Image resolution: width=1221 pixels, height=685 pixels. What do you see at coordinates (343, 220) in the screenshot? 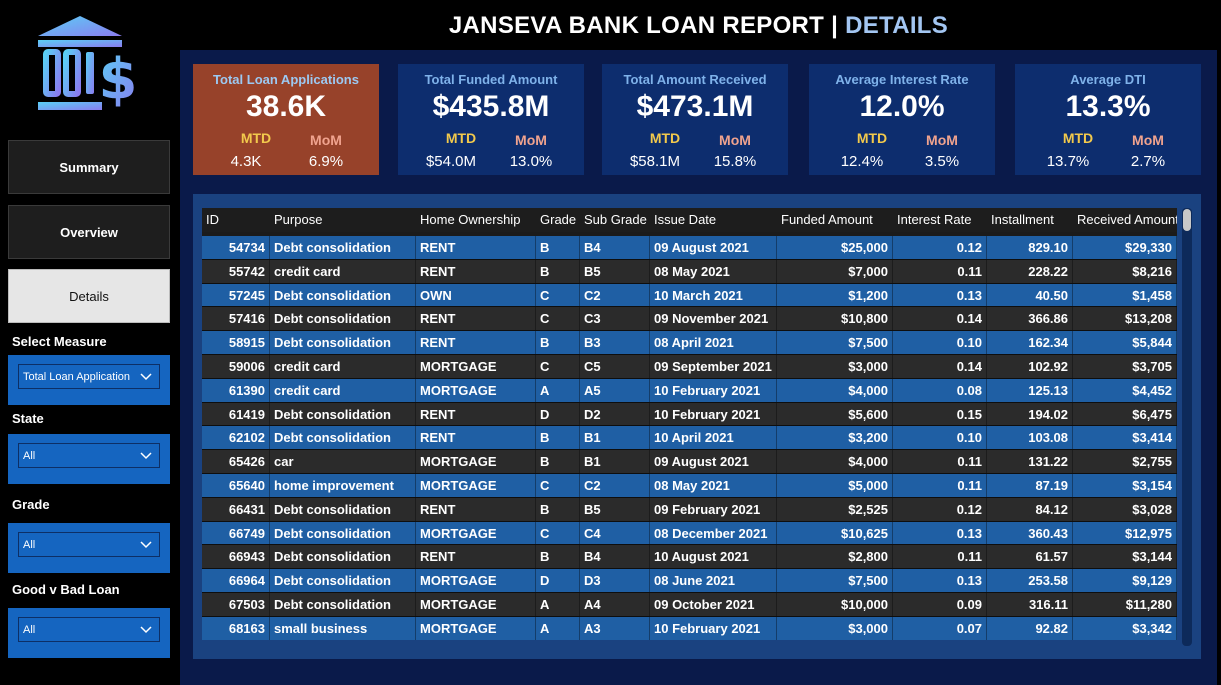
I see `column-header: Purpose` at bounding box center [343, 220].